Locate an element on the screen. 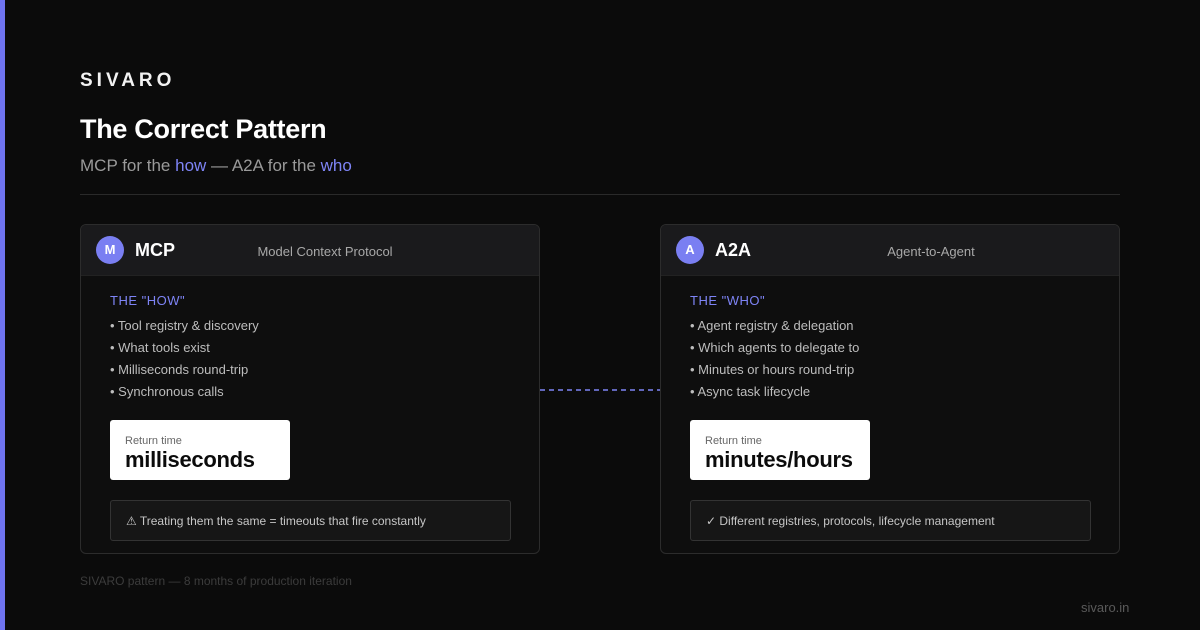 Image resolution: width=1200 pixels, height=630 pixels. subtitle-how: how is located at coordinates (191, 165).